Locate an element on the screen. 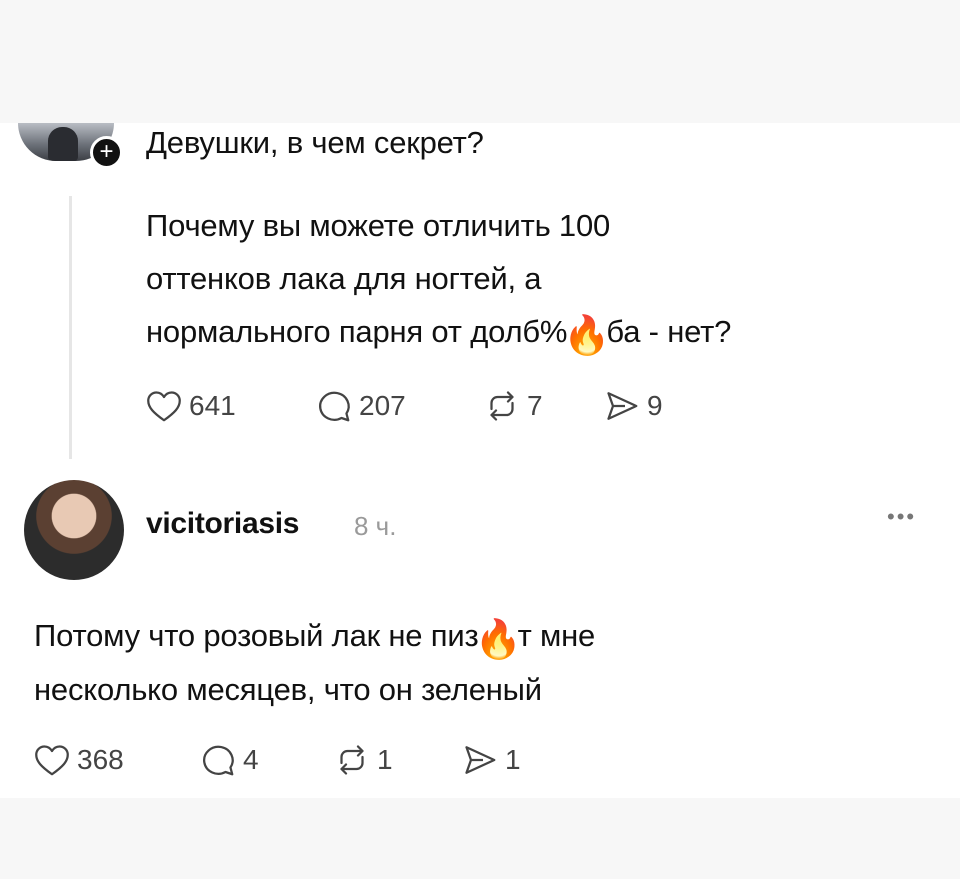 The height and width of the screenshot is (879, 960). reply-actions: 368 4 1 1 is located at coordinates (277, 760).